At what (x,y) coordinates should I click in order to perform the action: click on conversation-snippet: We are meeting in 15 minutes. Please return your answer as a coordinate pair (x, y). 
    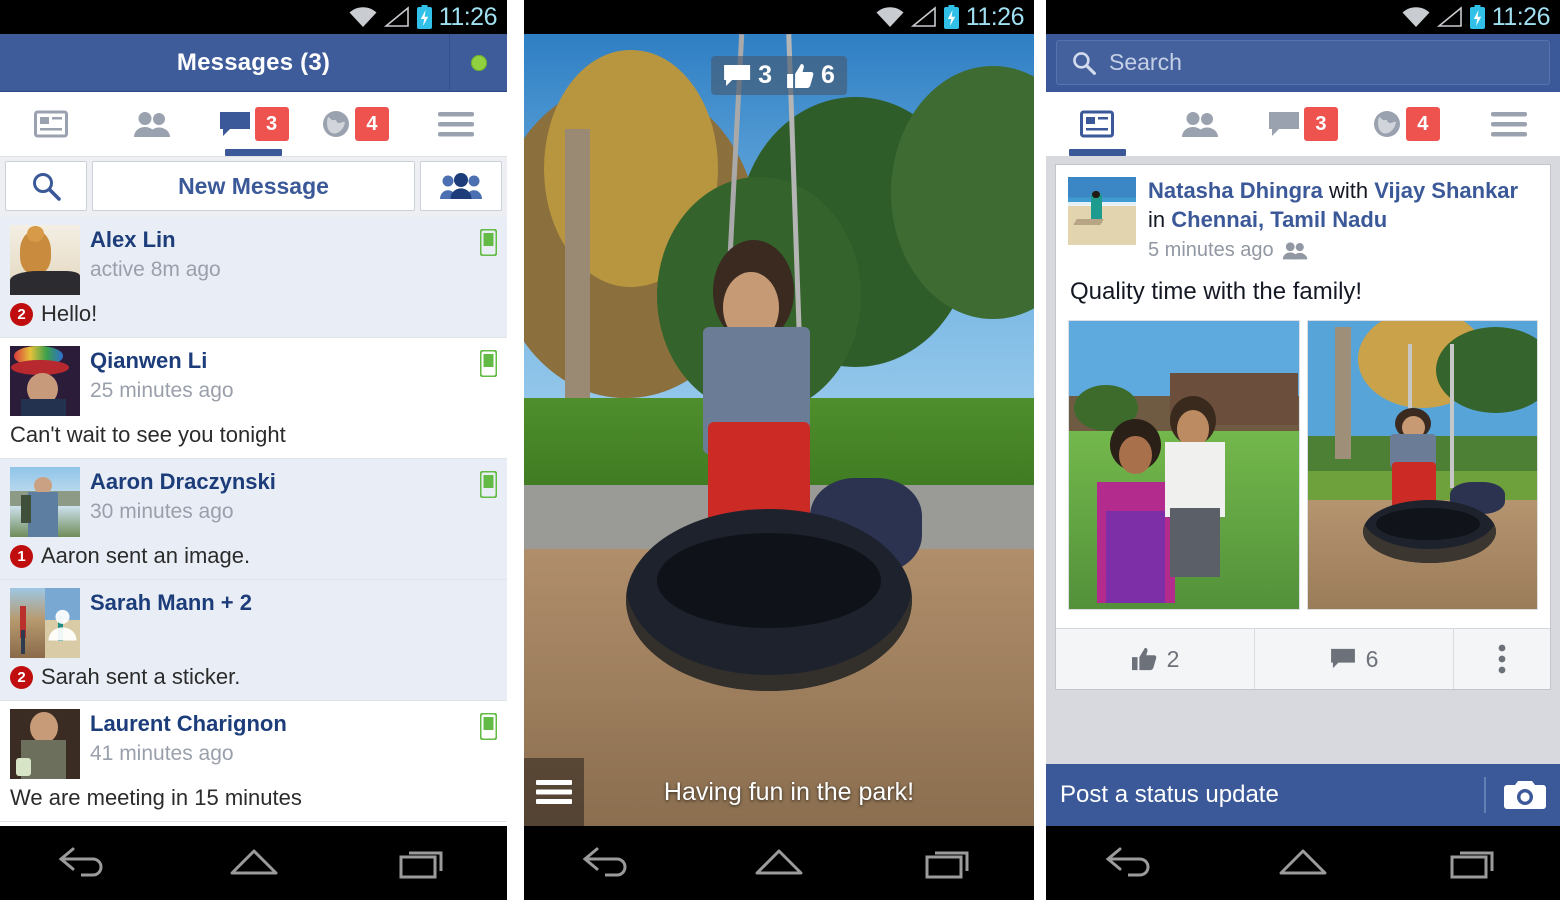
    Looking at the image, I should click on (156, 797).